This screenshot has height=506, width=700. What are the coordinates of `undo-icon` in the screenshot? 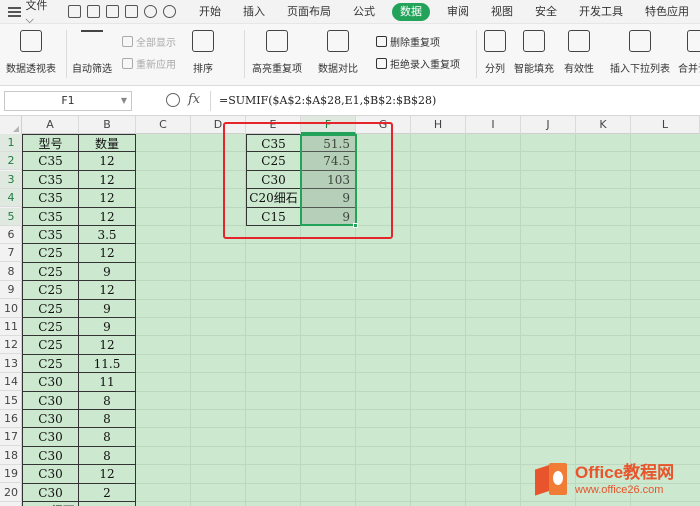 It's located at (150, 11).